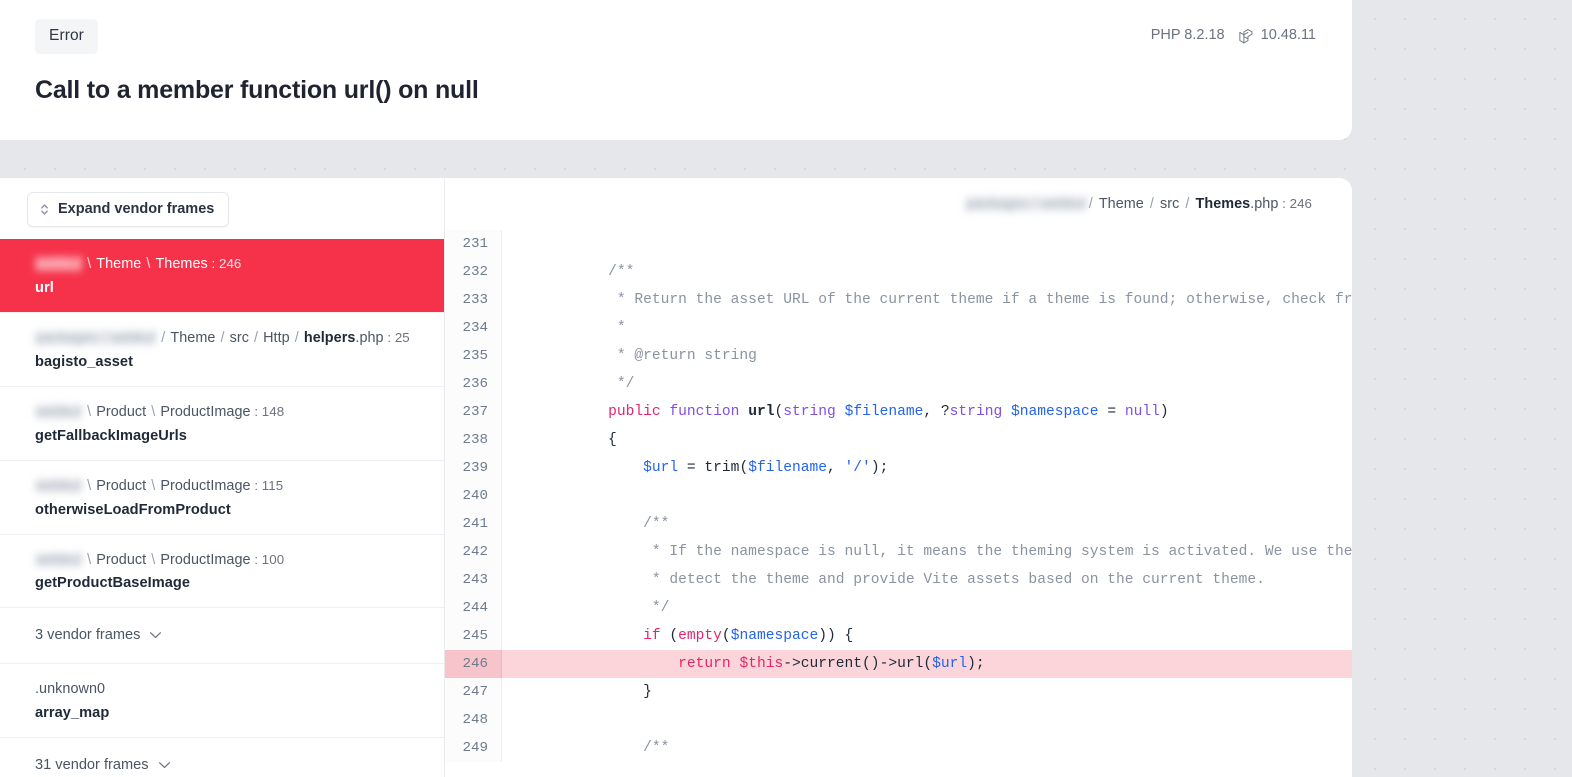 This screenshot has height=777, width=1572. I want to click on code-token: string, so click(809, 412).